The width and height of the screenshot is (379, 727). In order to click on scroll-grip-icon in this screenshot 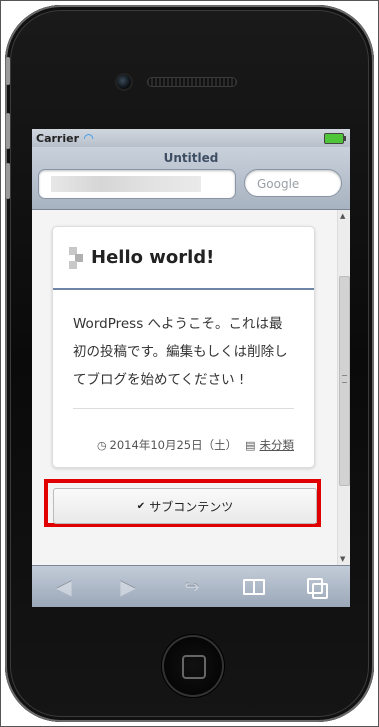, I will do `click(344, 379)`.